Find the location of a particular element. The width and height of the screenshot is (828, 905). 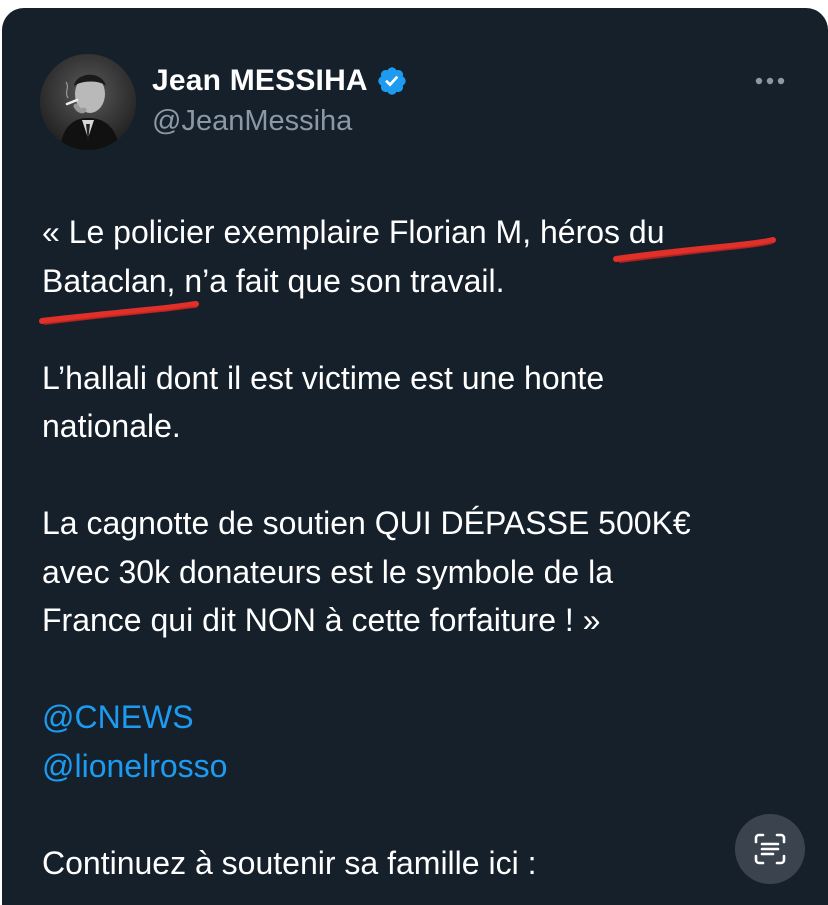

author-name-row: Jean MESSIHA is located at coordinates (280, 81).